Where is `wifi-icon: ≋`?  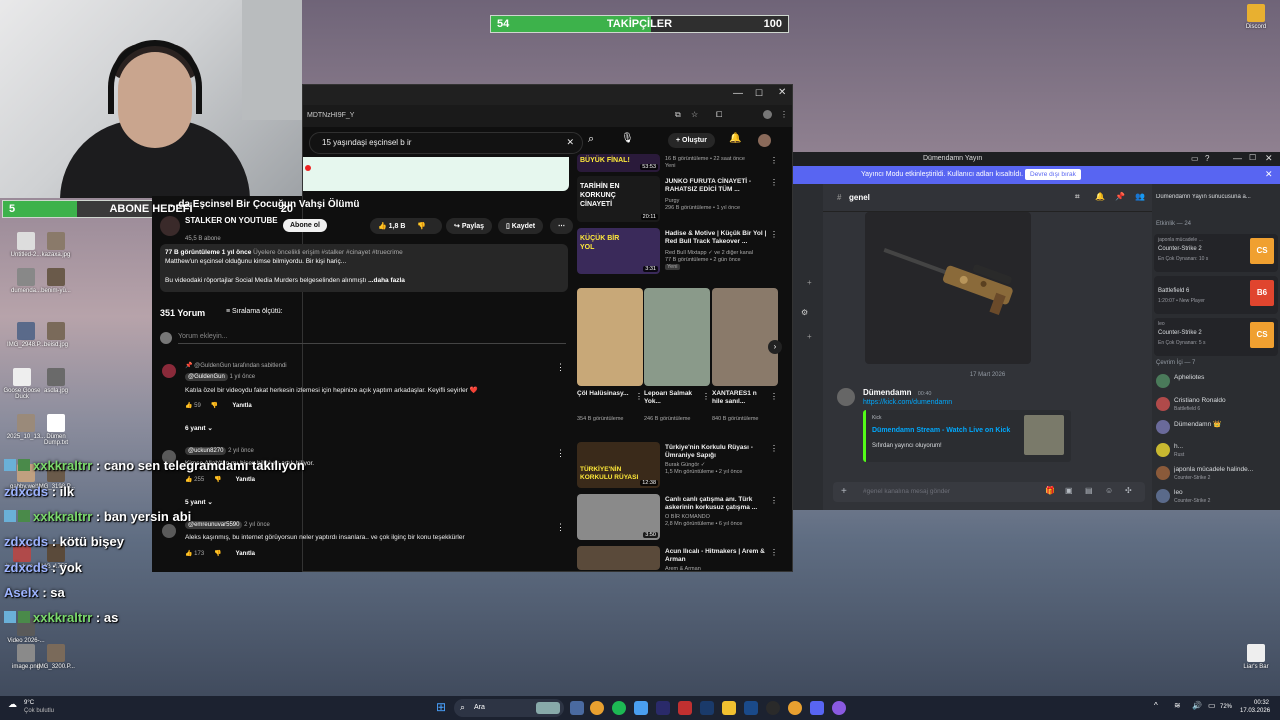 wifi-icon: ≋ is located at coordinates (1177, 705).